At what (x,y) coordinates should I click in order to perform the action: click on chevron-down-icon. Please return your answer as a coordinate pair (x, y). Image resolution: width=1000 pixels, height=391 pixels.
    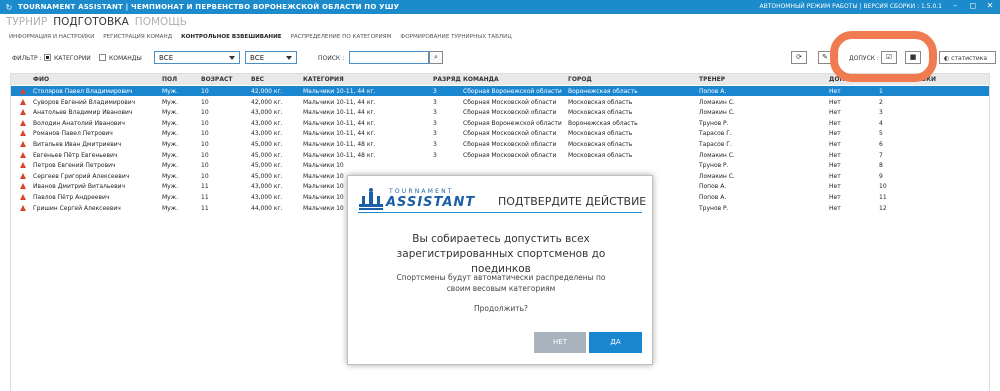
    Looking at the image, I should click on (232, 58).